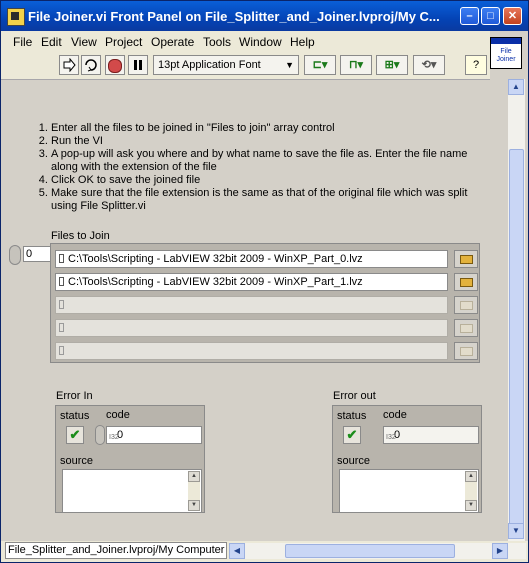 Image resolution: width=529 pixels, height=563 pixels. I want to click on error-in-source-field: ▲ ▼, so click(132, 491).